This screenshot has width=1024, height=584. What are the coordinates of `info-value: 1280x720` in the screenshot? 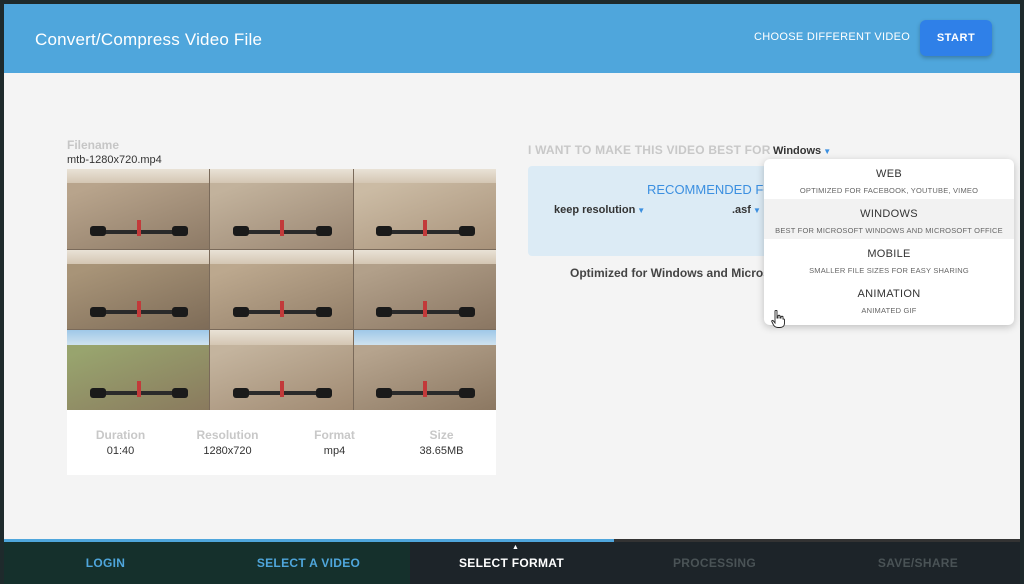 It's located at (227, 451).